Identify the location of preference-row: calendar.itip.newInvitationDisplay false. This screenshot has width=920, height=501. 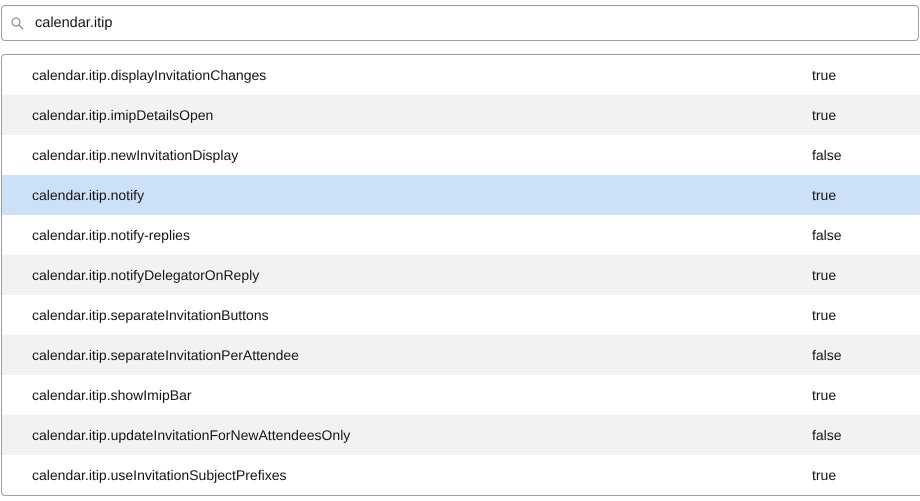
(461, 155).